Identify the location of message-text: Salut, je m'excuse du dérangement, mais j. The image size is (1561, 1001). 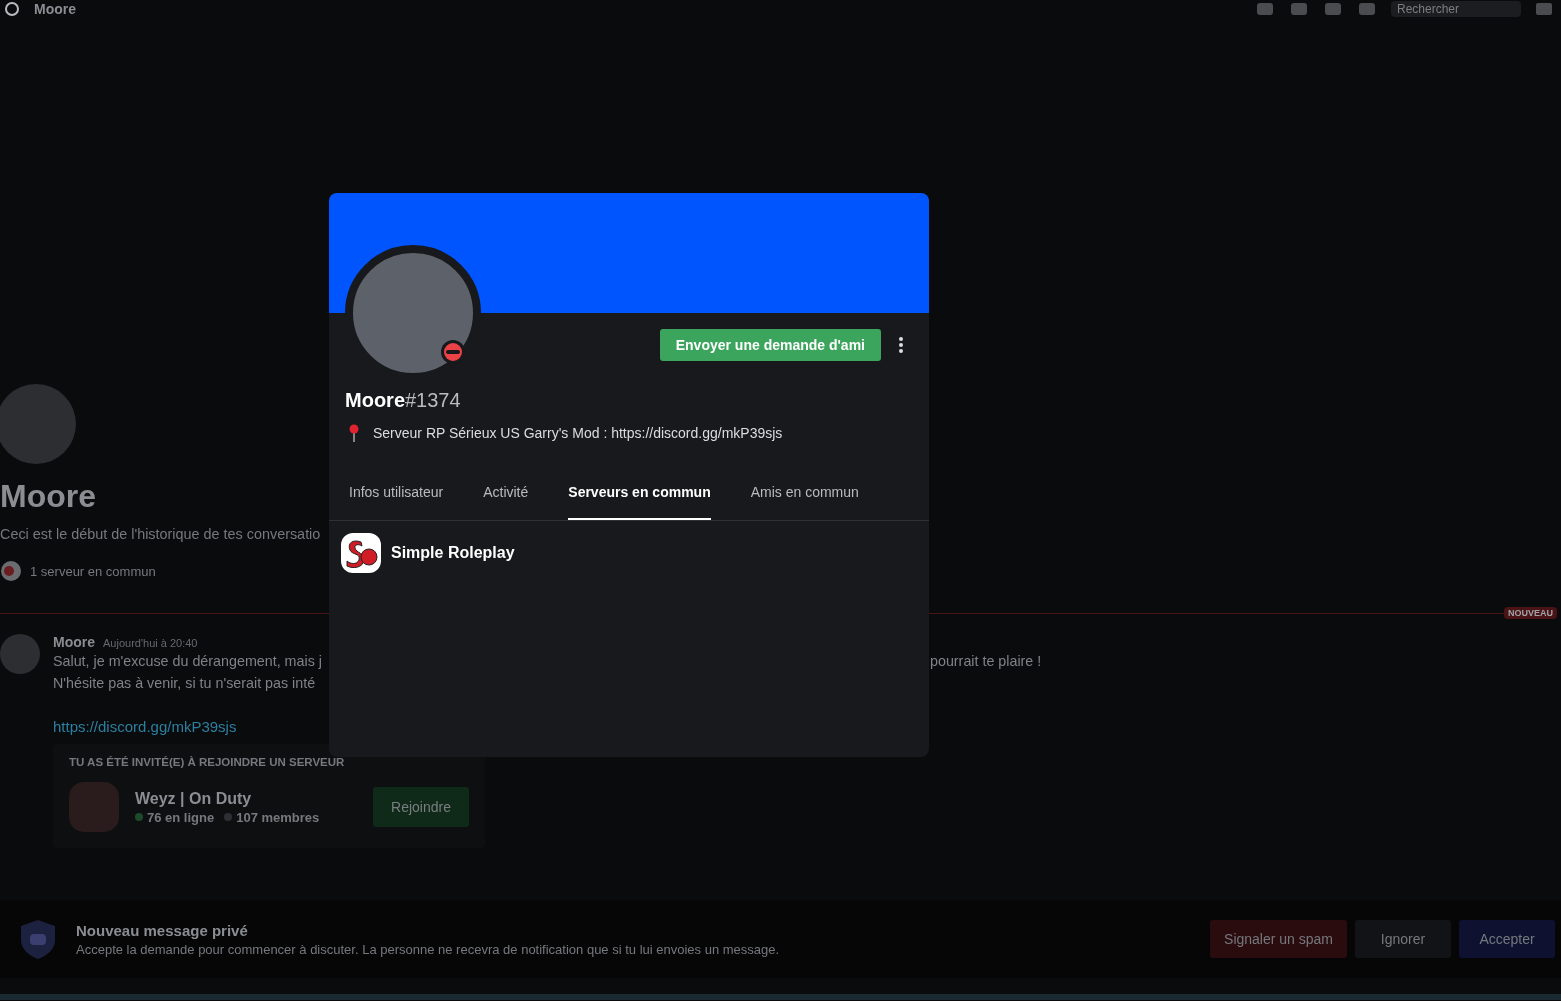
(188, 661).